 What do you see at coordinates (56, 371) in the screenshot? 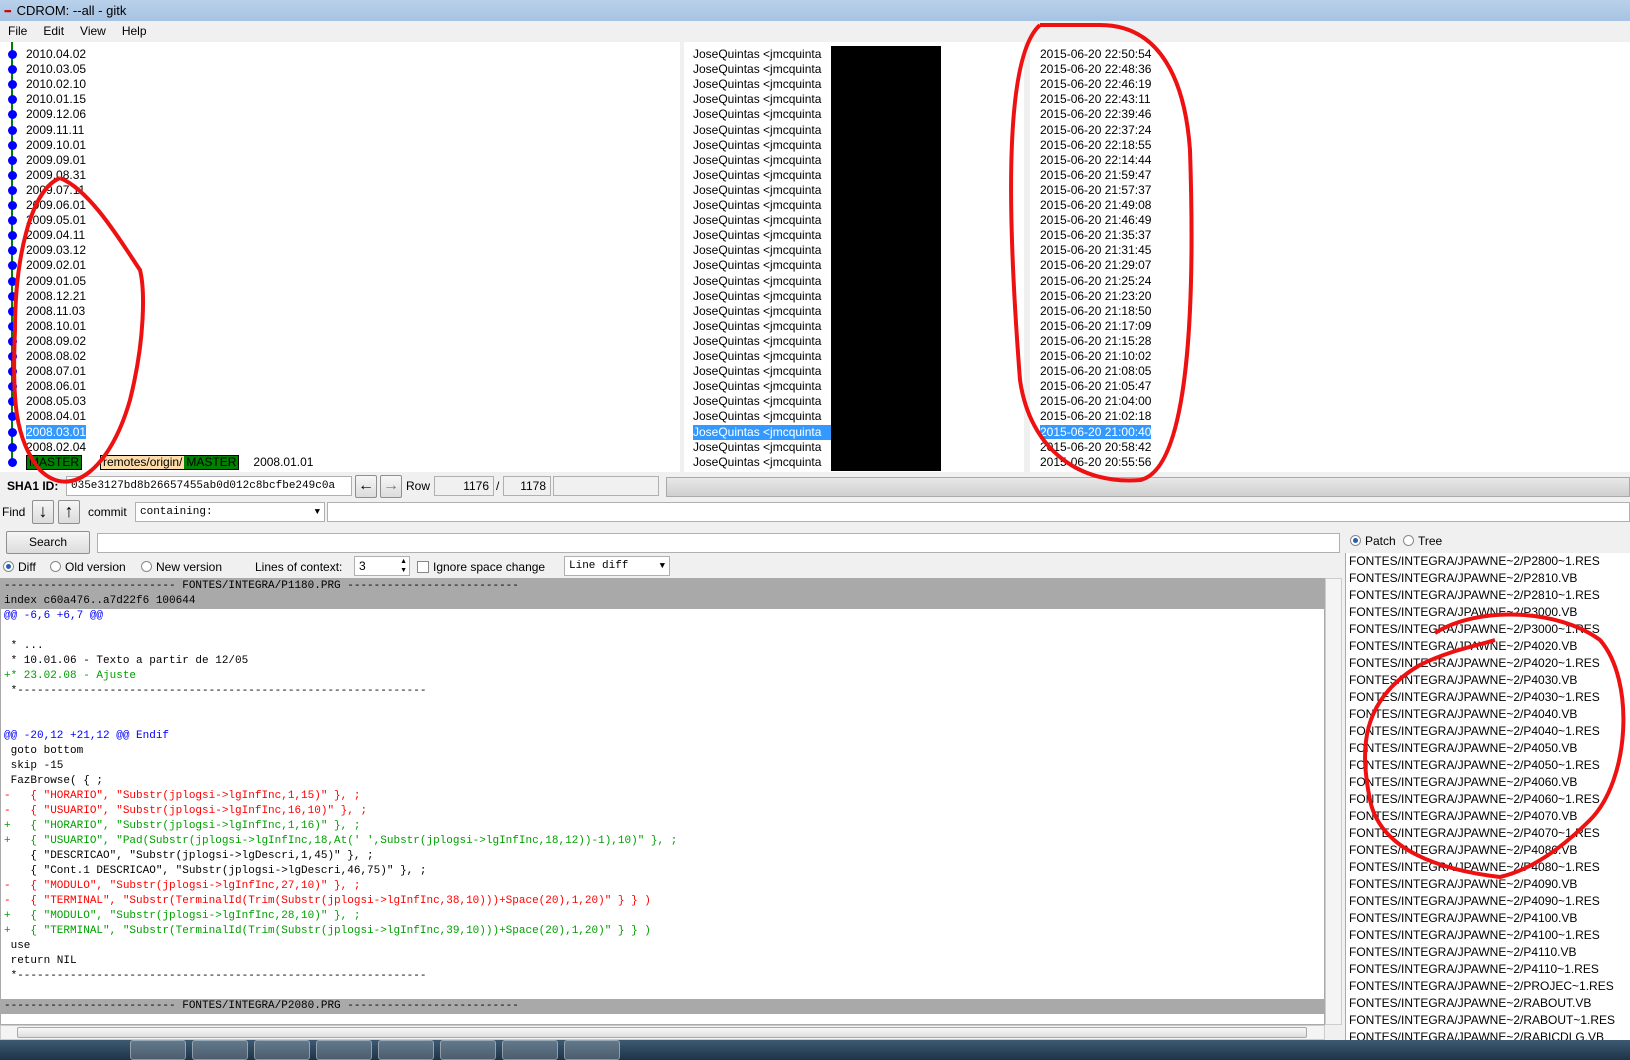
I see `commit-row: 2008.07.01` at bounding box center [56, 371].